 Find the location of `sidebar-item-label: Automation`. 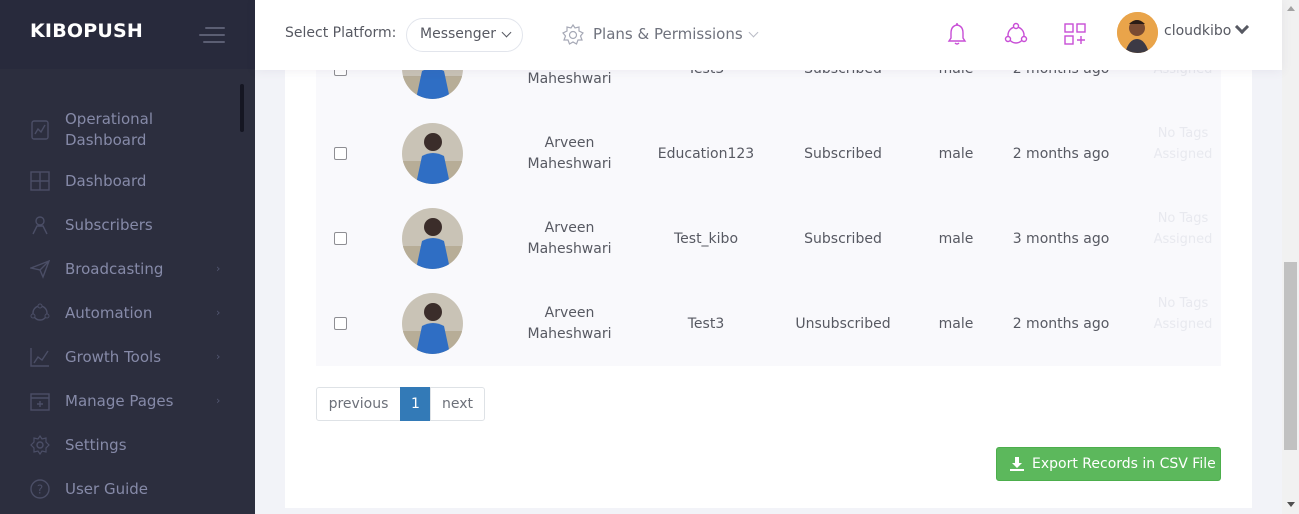

sidebar-item-label: Automation is located at coordinates (109, 313).